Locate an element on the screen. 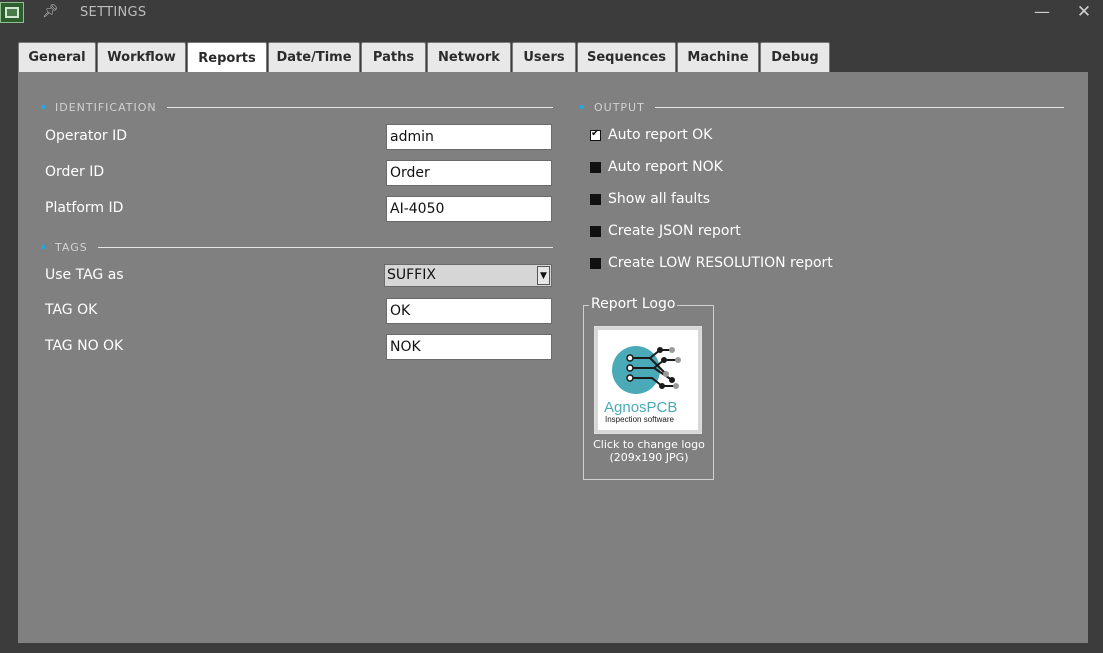 This screenshot has height=653, width=1103. logo-brand-text: AgnosPCB is located at coordinates (640, 407).